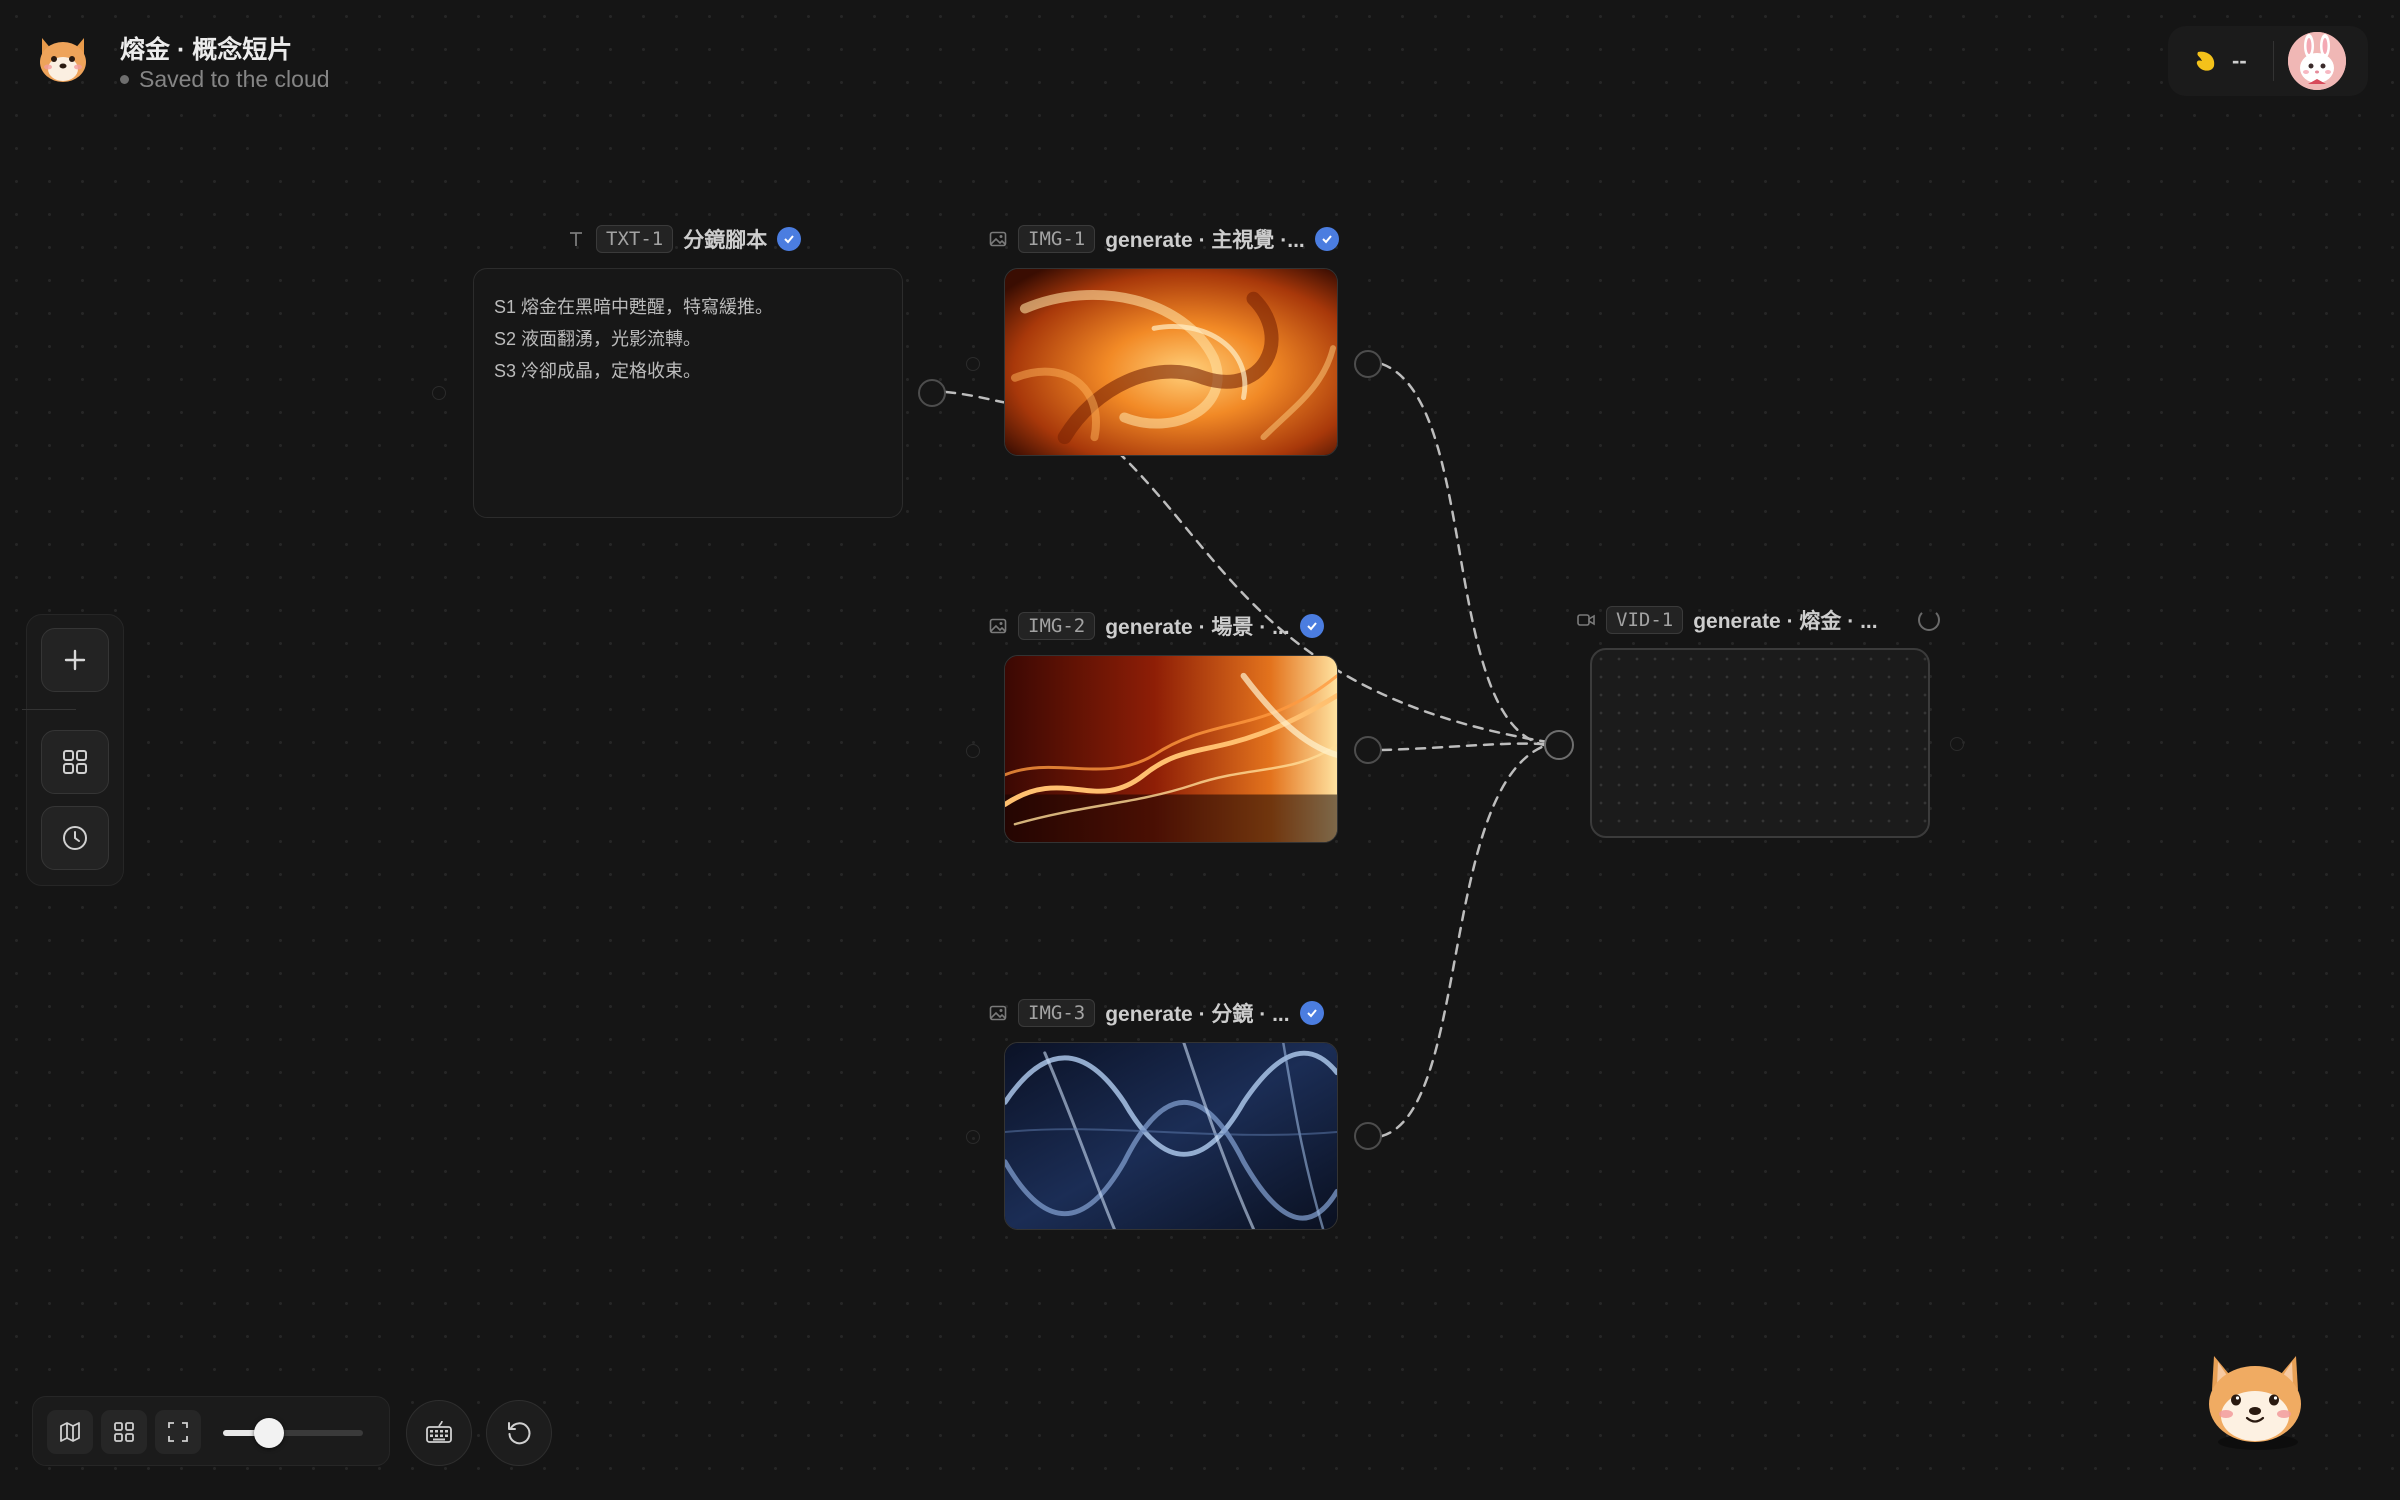 Image resolution: width=2400 pixels, height=1500 pixels. Describe the element at coordinates (124, 79) in the screenshot. I see `save-status-dot` at that location.